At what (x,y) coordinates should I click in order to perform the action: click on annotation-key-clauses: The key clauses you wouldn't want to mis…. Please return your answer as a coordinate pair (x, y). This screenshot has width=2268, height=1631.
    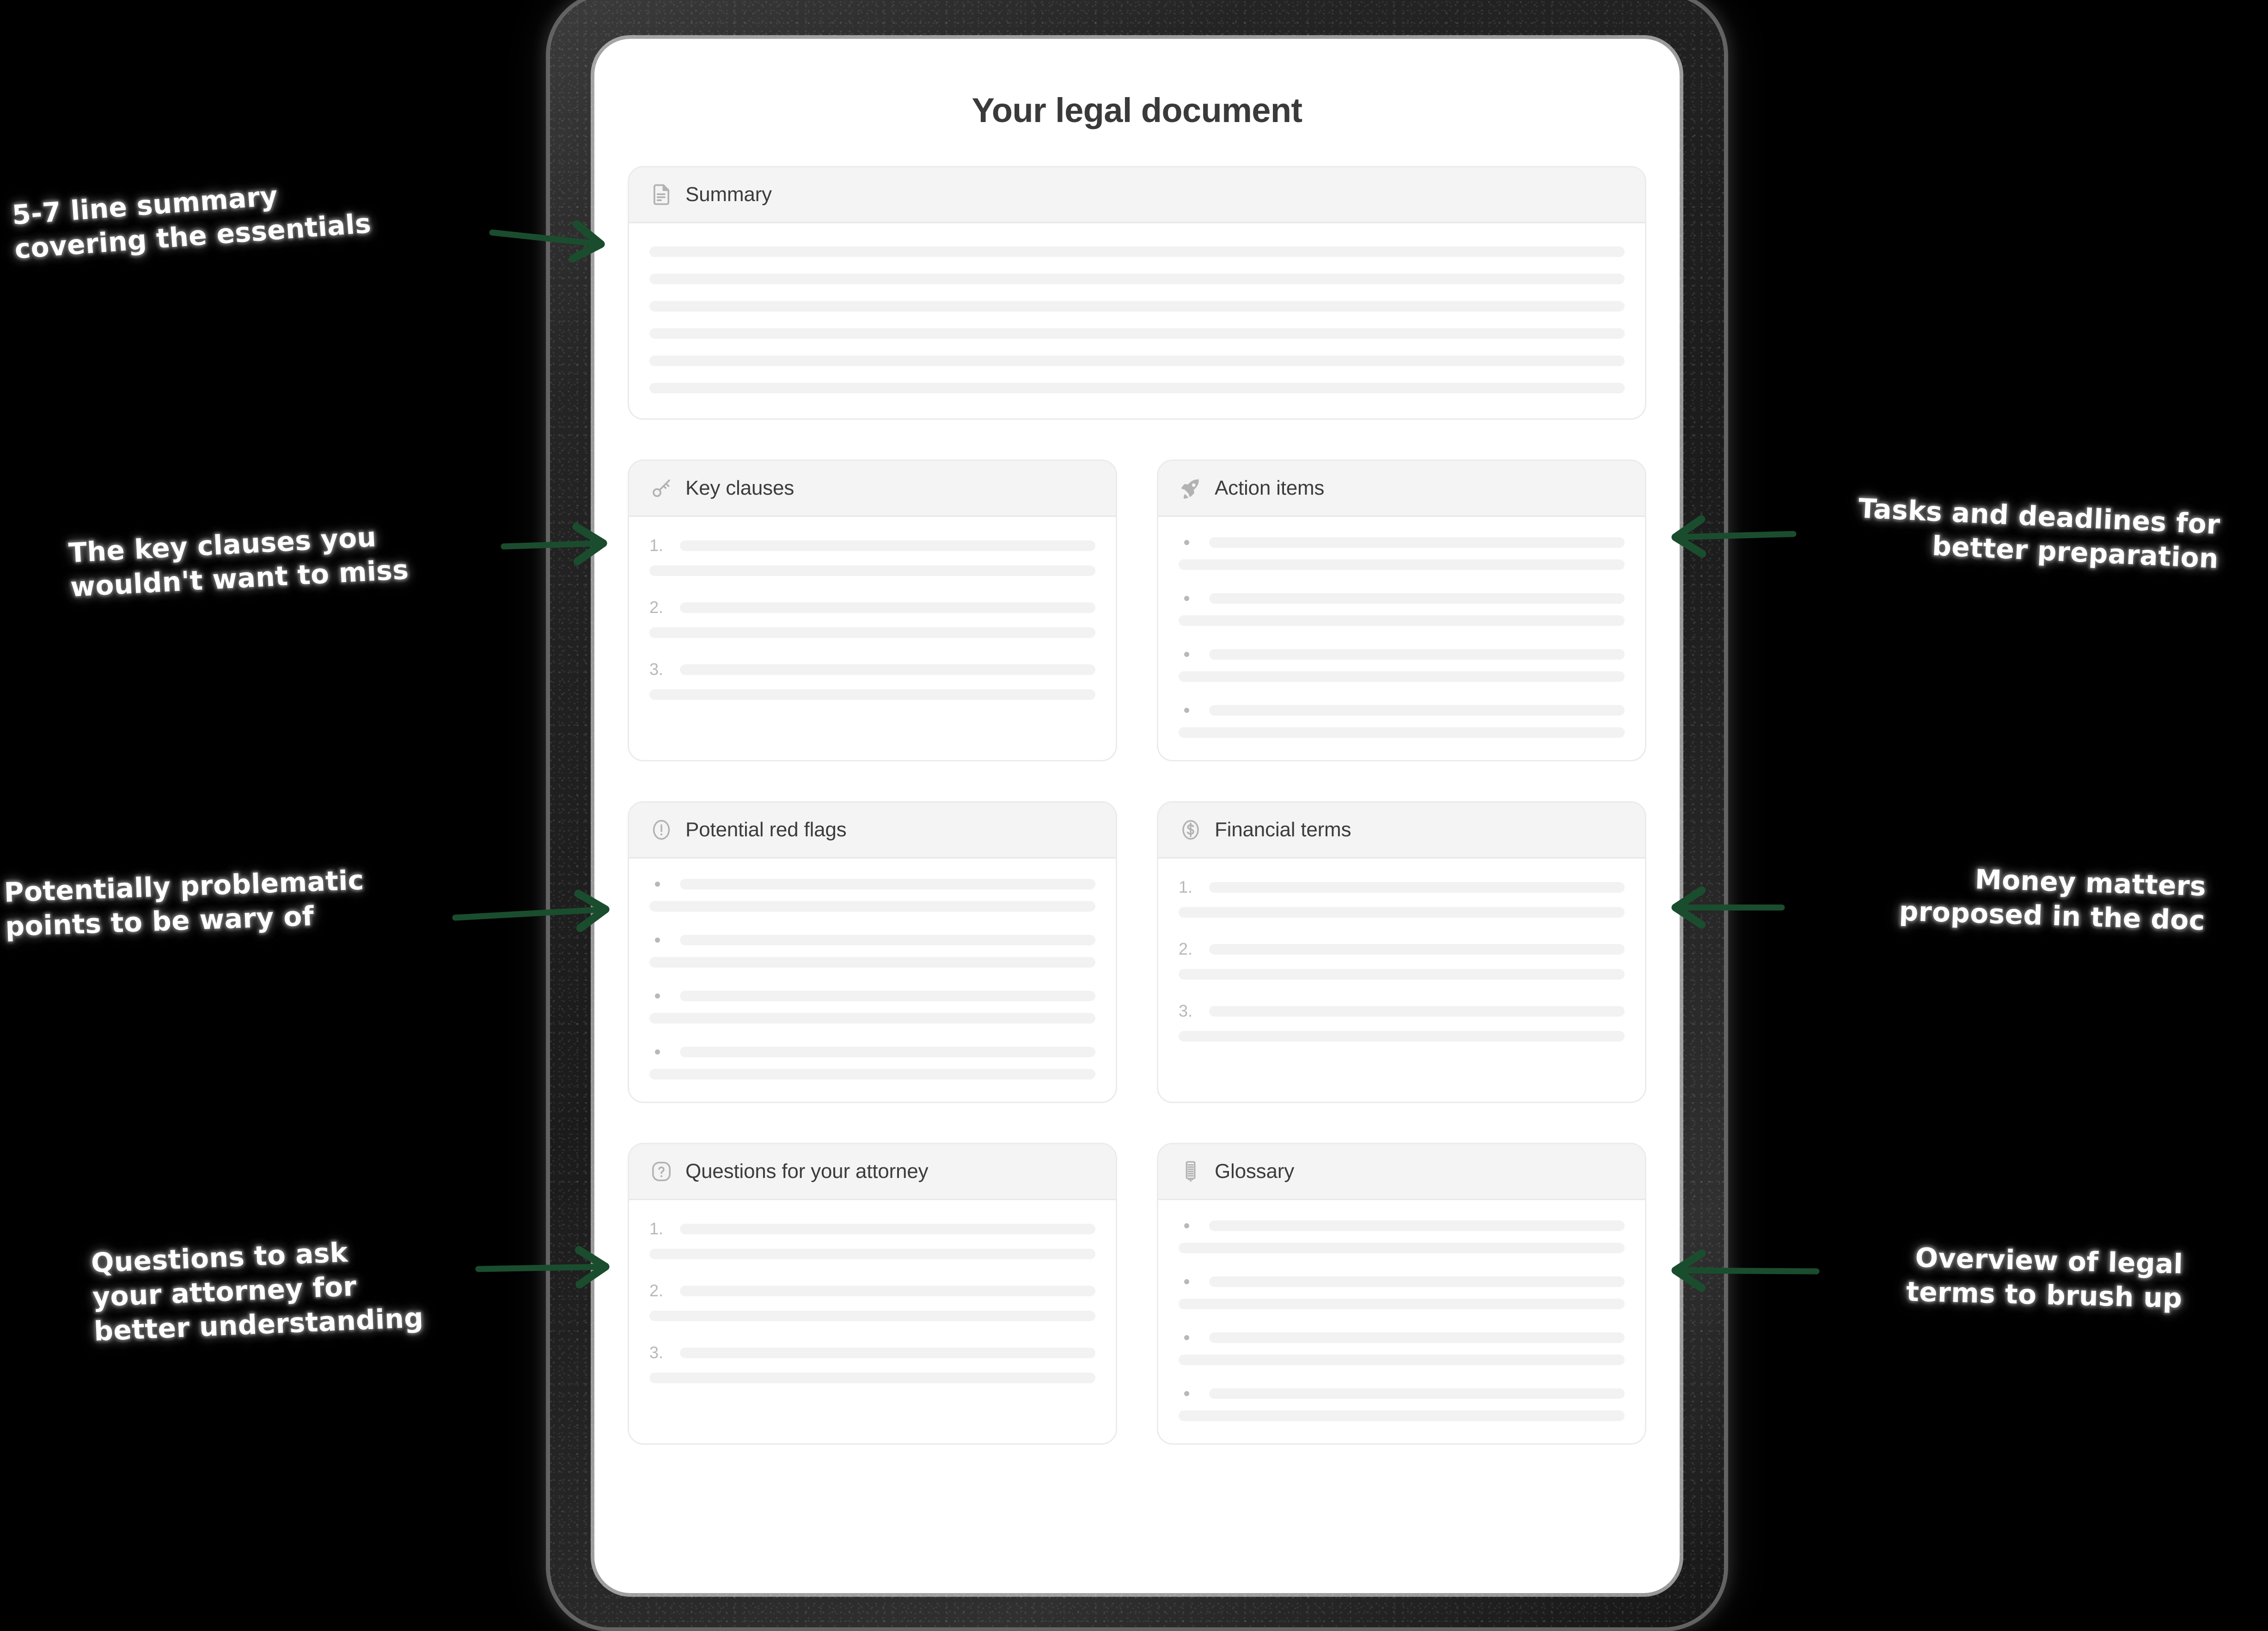
    Looking at the image, I should click on (239, 562).